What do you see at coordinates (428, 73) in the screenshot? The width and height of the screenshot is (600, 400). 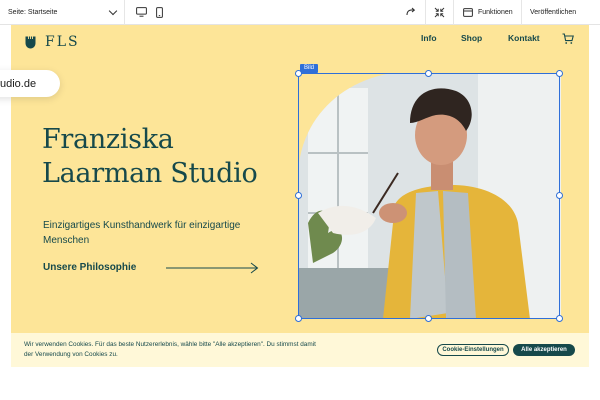 I see `resize-handle-top` at bounding box center [428, 73].